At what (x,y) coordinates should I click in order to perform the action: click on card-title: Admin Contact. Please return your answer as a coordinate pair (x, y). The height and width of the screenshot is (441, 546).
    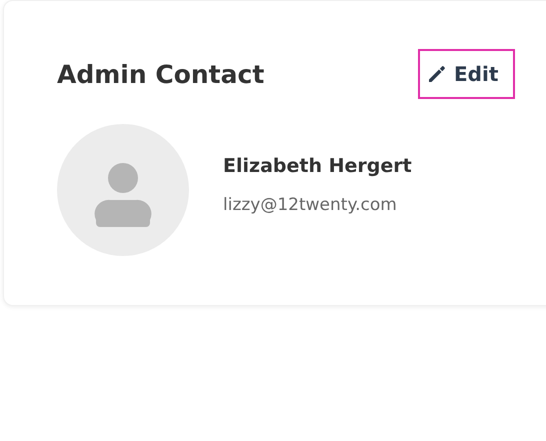
    Looking at the image, I should click on (160, 74).